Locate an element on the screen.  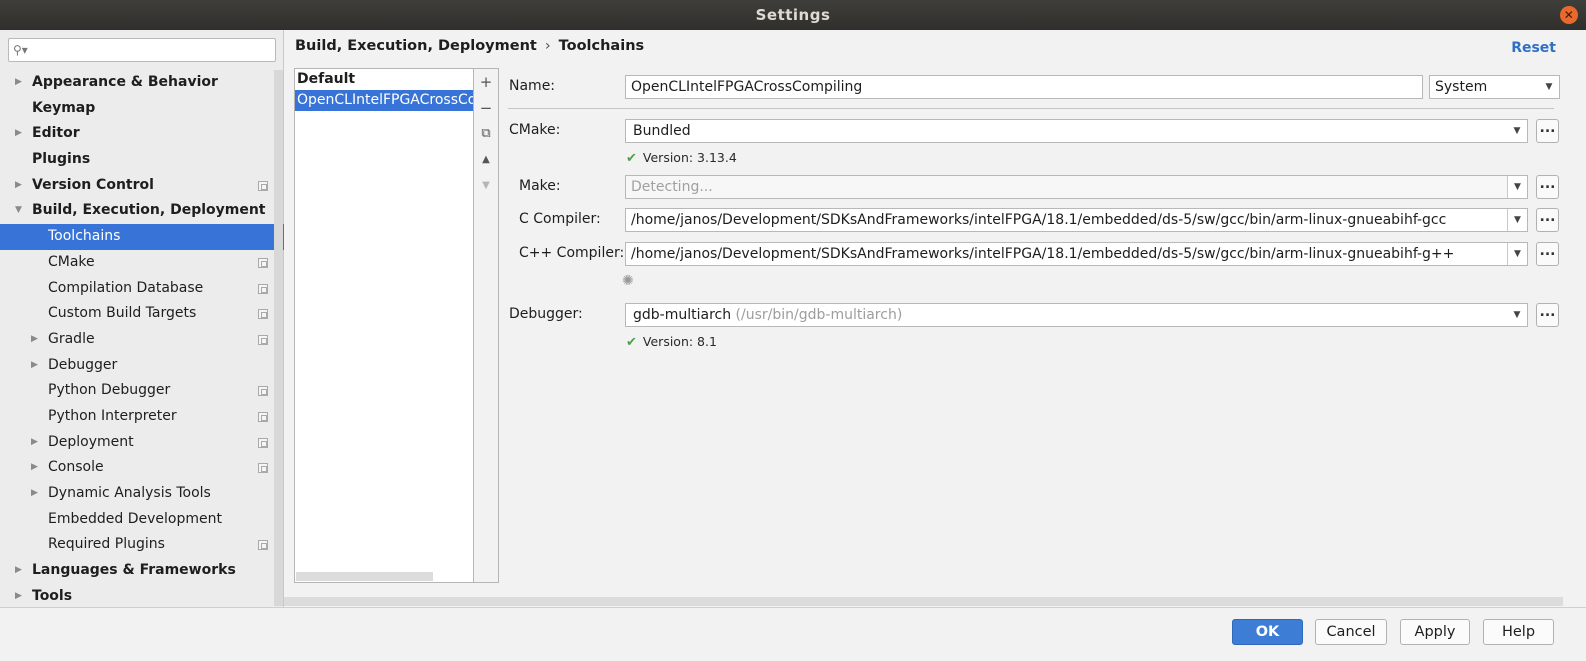
cancel-button: Cancel is located at coordinates (1351, 632).